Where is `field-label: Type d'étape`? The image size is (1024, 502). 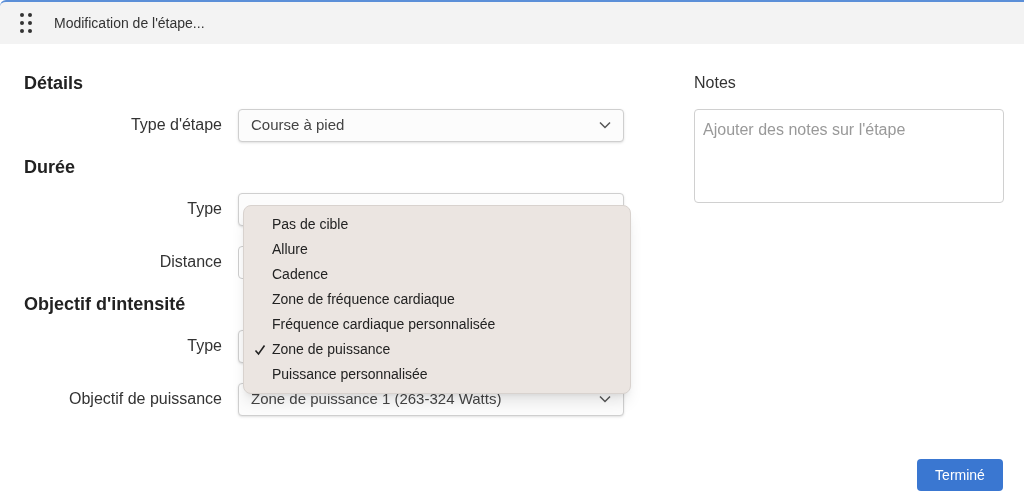 field-label: Type d'étape is located at coordinates (176, 125).